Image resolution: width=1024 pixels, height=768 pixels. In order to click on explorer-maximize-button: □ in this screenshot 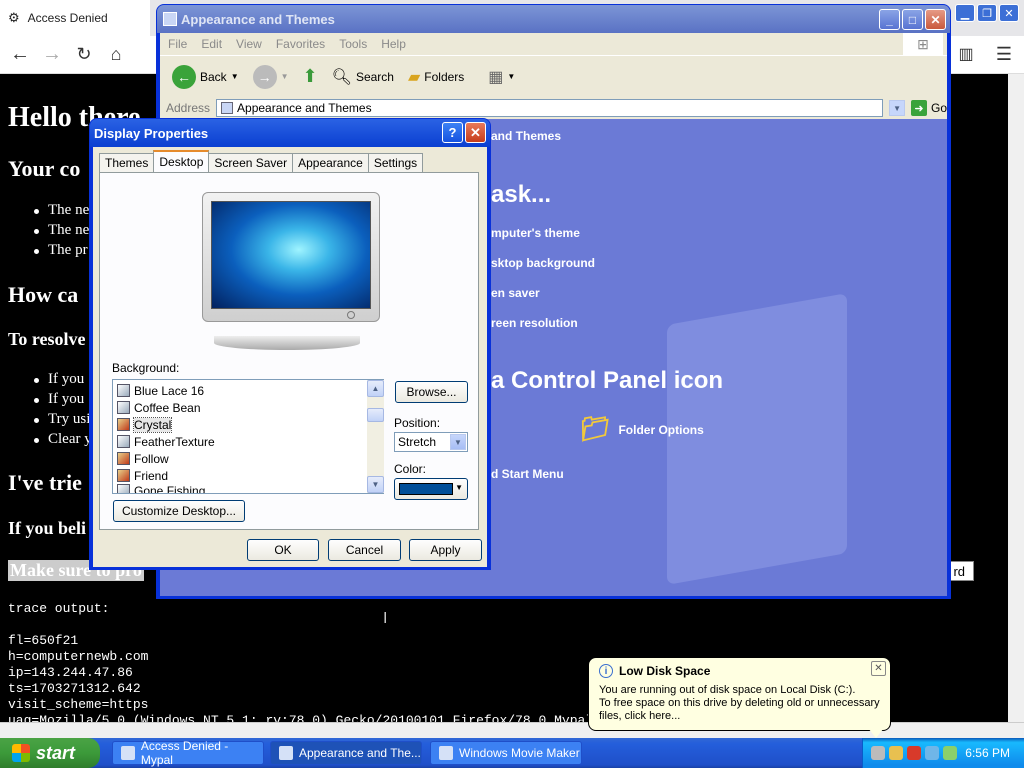, I will do `click(912, 19)`.